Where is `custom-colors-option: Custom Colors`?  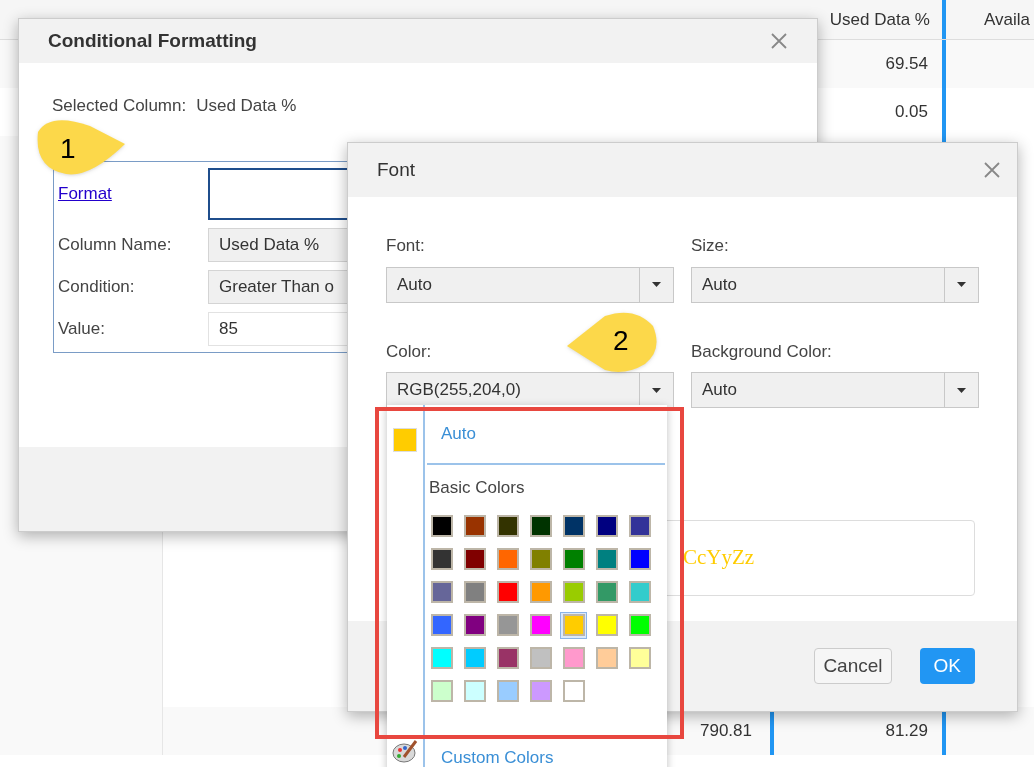 custom-colors-option: Custom Colors is located at coordinates (497, 756).